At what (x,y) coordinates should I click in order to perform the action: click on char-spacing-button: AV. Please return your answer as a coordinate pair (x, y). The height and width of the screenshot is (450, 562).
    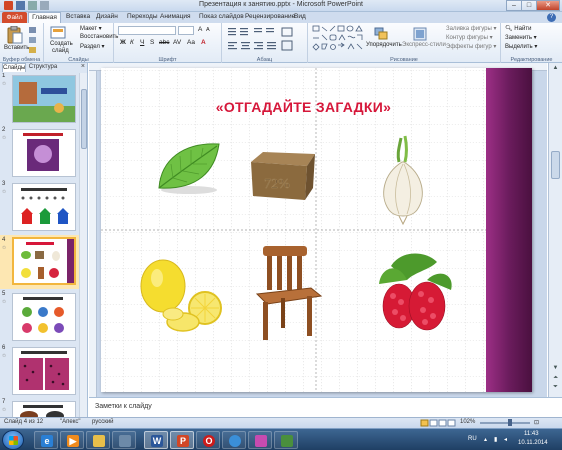
    Looking at the image, I should click on (177, 42).